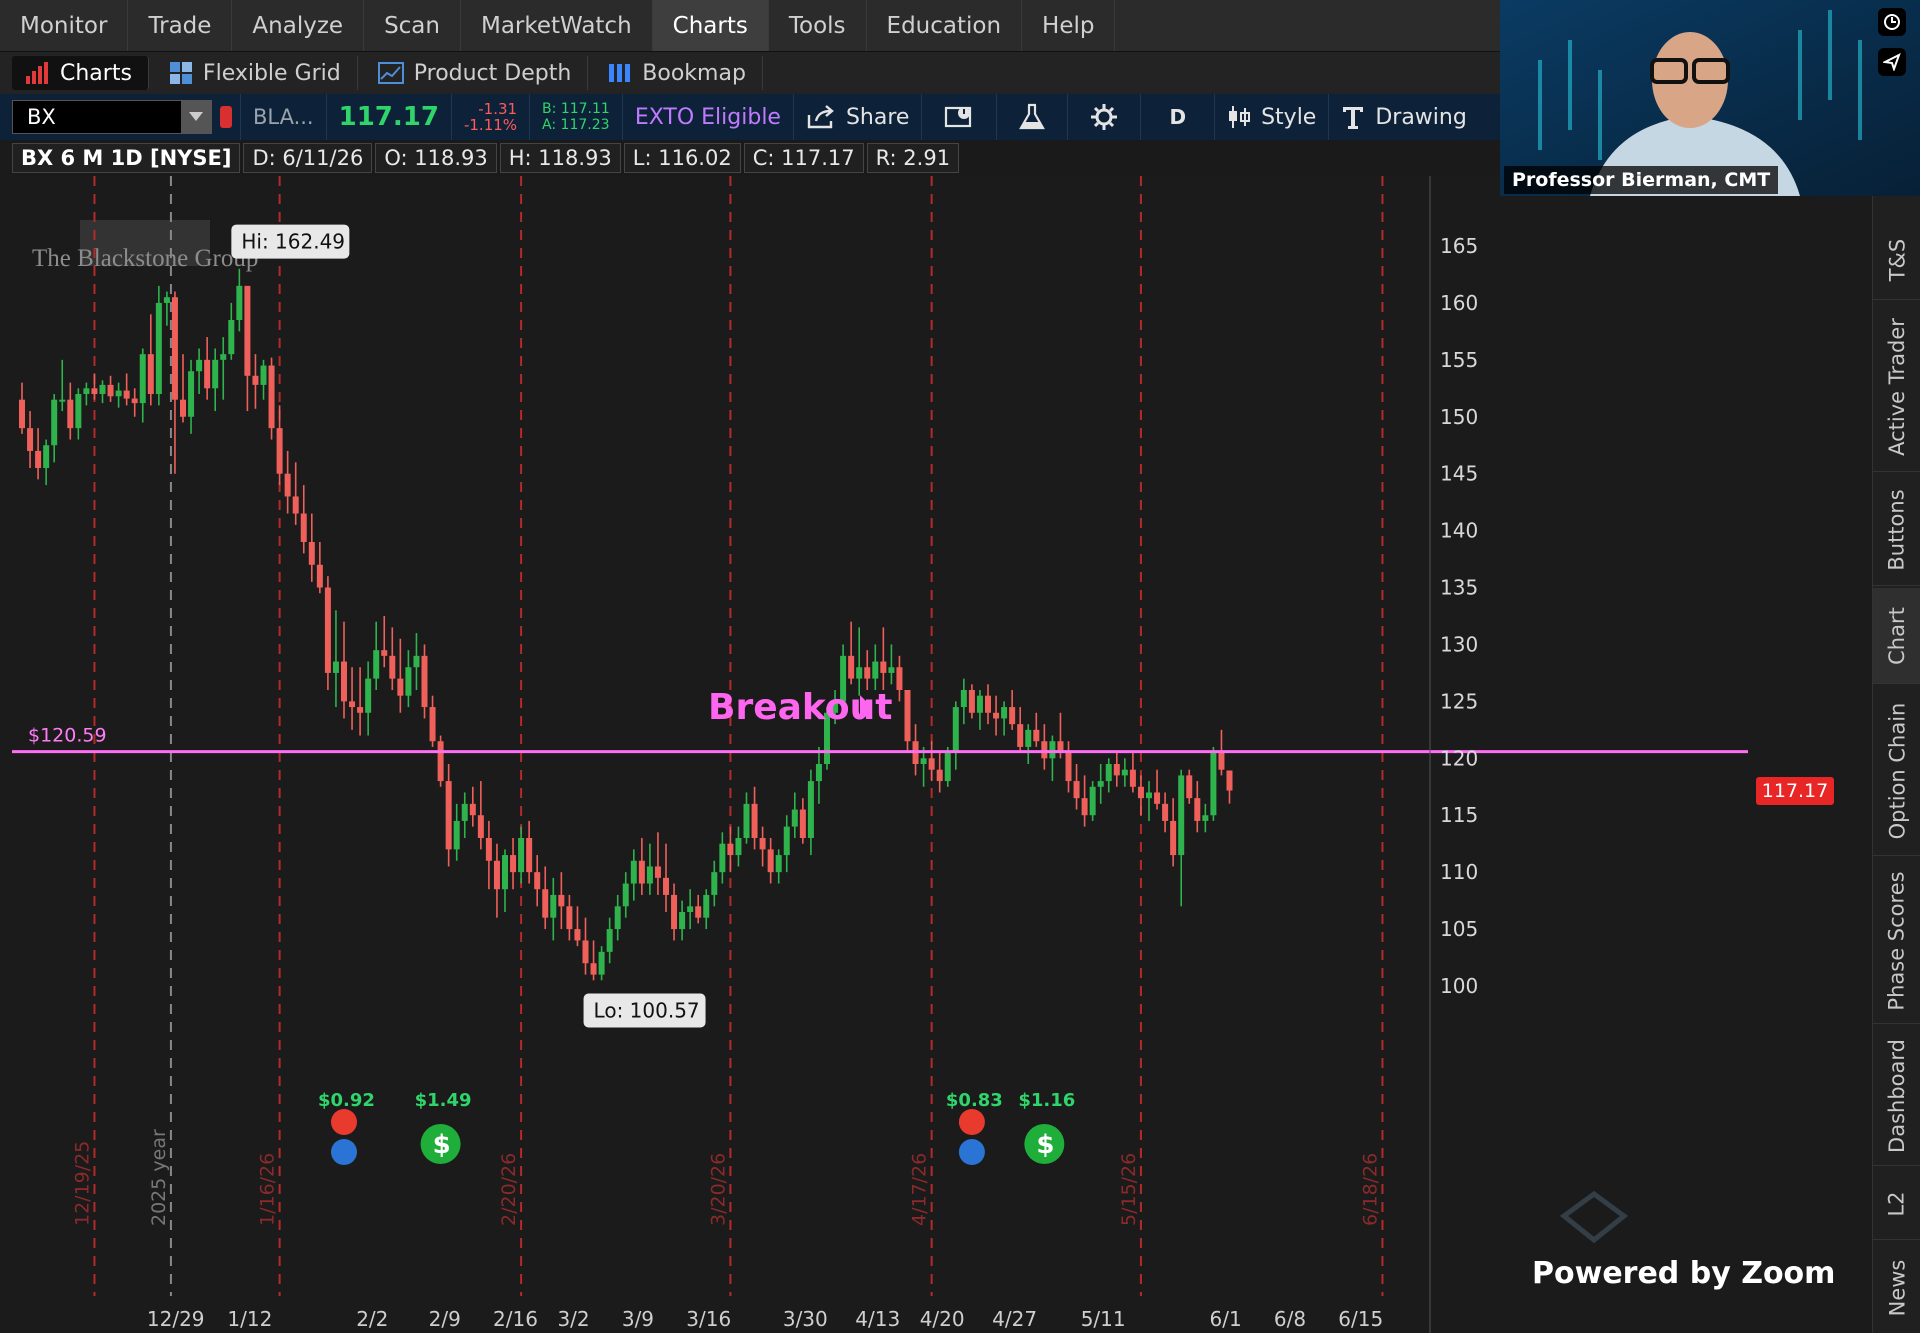 This screenshot has height=1333, width=1920. I want to click on sidebar-tab-news: News, so click(1896, 1287).